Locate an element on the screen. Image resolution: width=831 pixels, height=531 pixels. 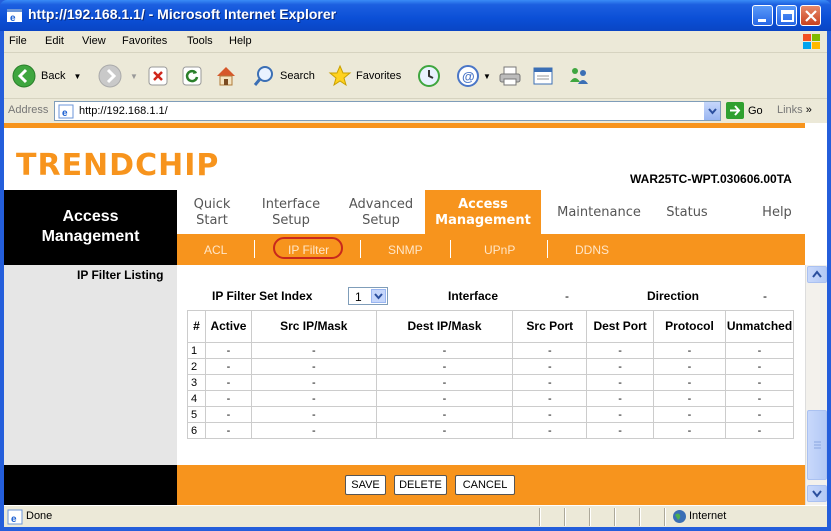
search-button: Search is located at coordinates (283, 76).